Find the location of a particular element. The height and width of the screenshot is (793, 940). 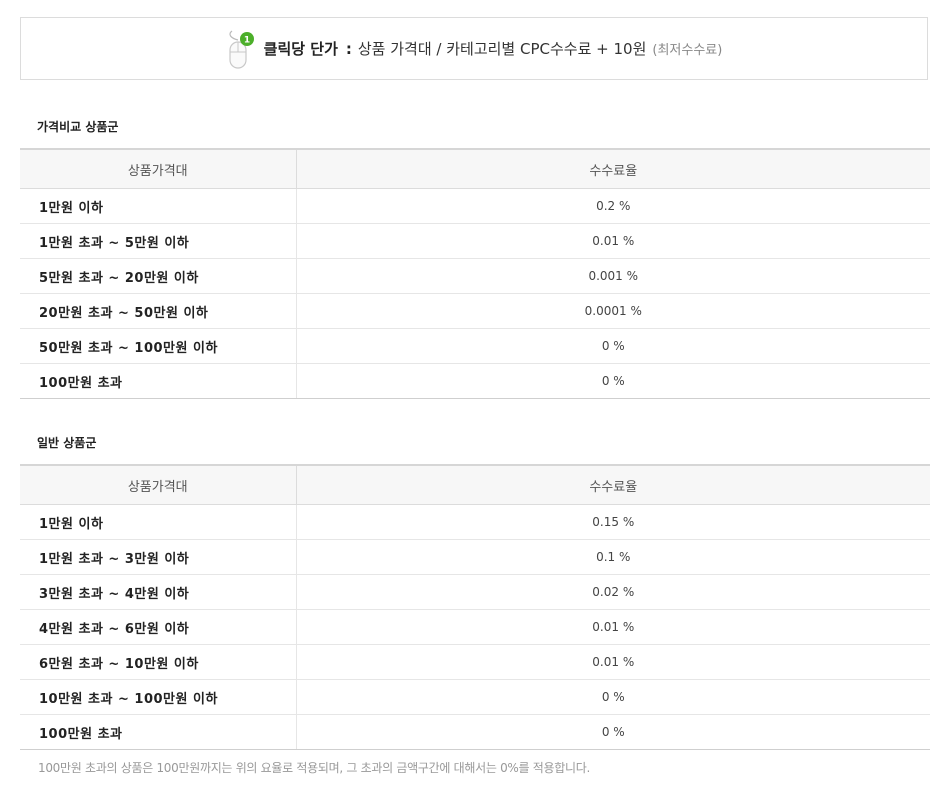

fee-rate-cell: 0.001 % is located at coordinates (613, 276).